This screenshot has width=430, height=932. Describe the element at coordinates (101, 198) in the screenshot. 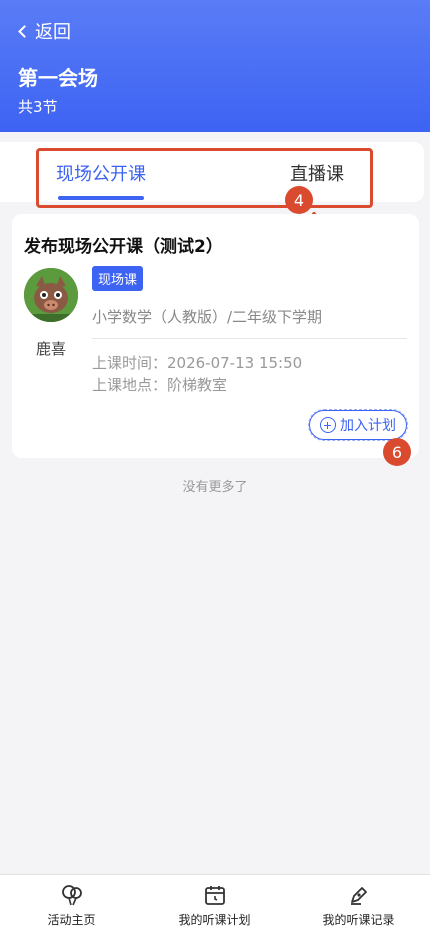

I see `tab-active-indicator` at that location.